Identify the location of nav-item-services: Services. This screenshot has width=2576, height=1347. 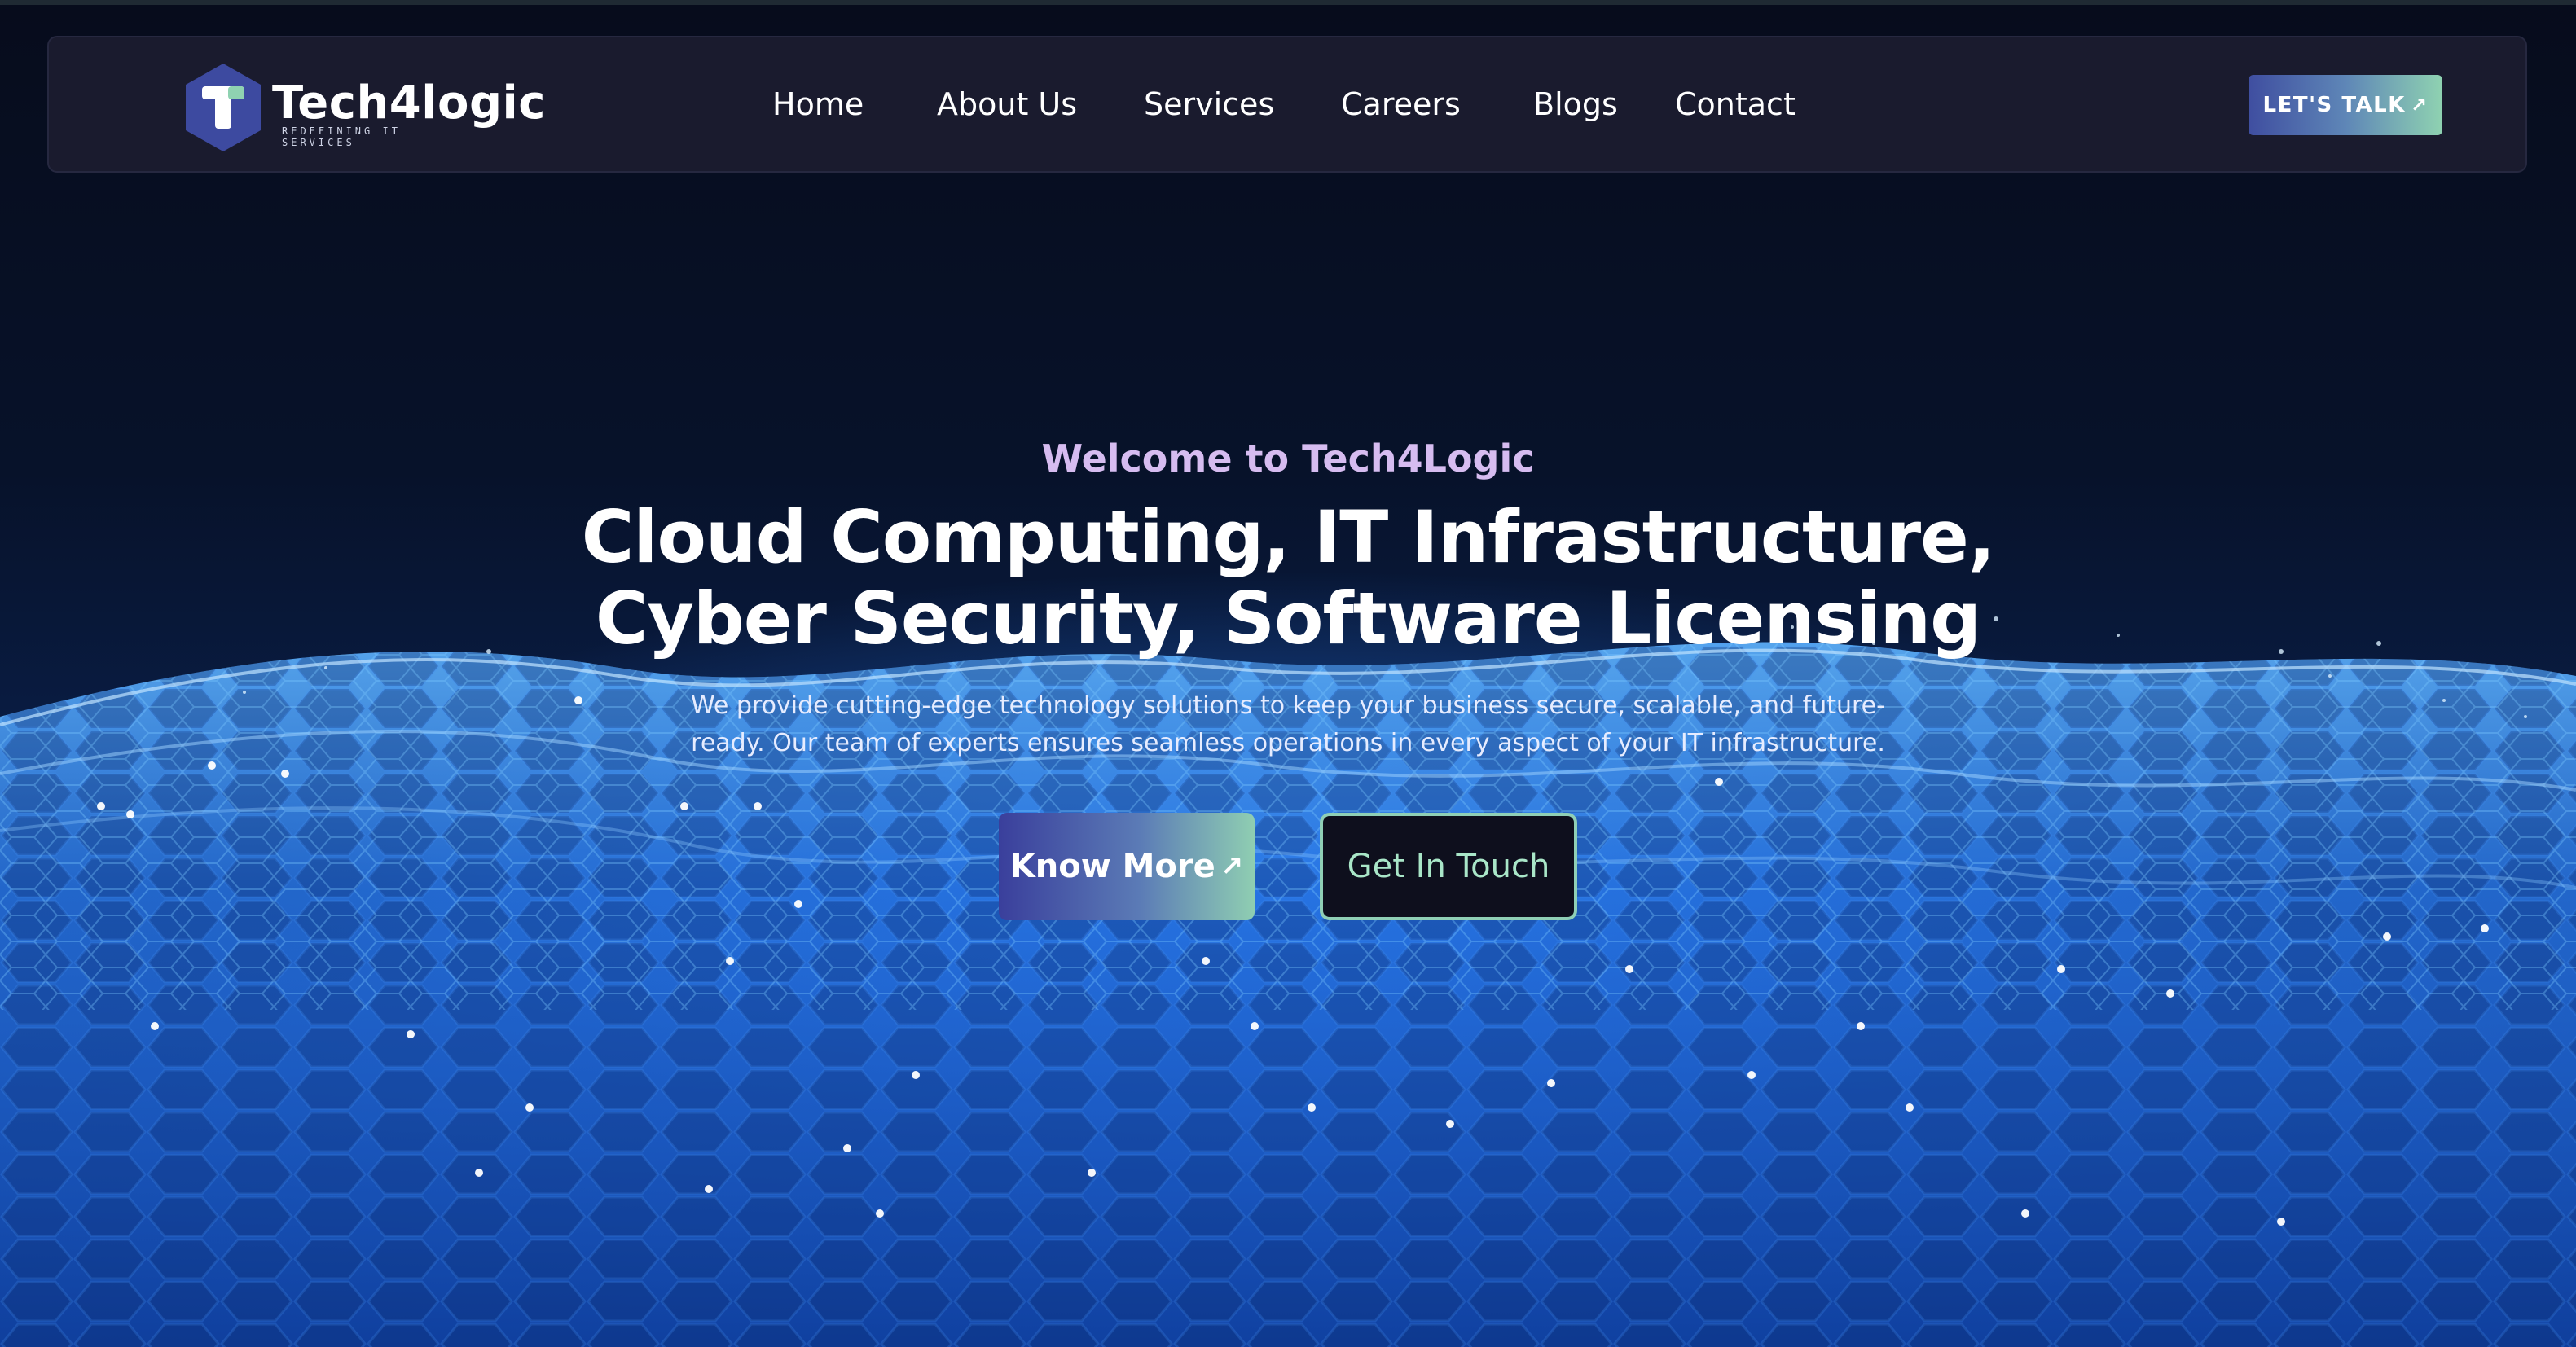
(1209, 104).